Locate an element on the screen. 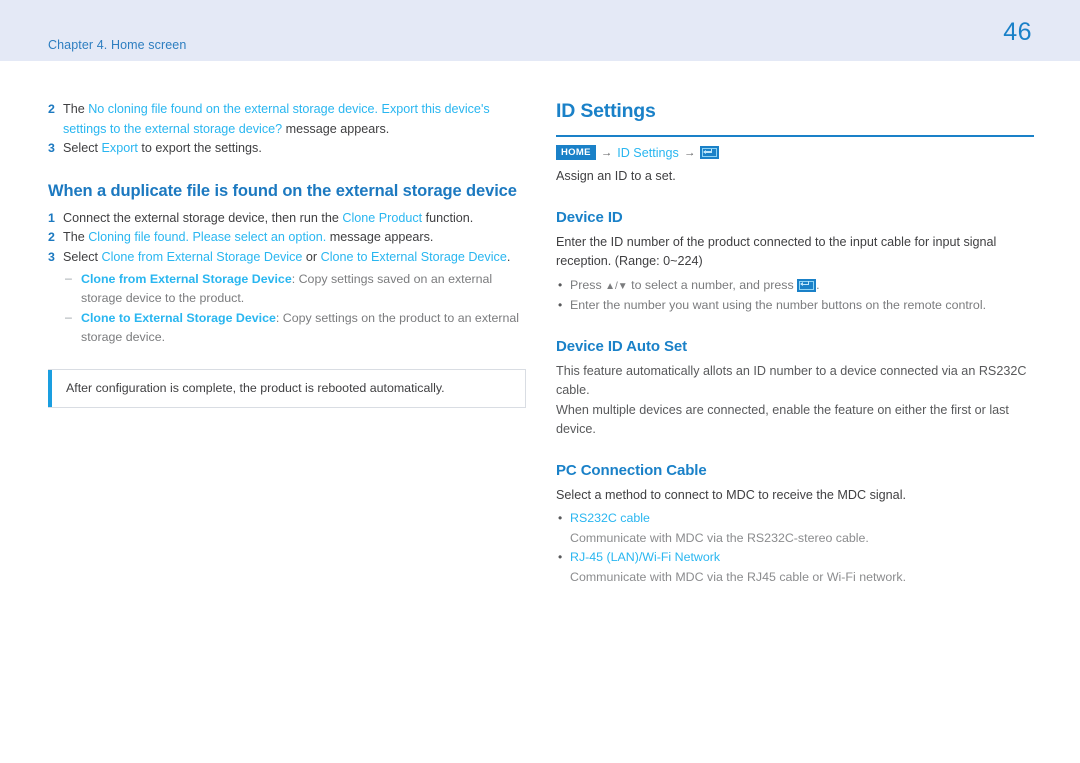 Image resolution: width=1080 pixels, height=763 pixels. section-heading-pc-connection-cable: PC Connection Cable is located at coordinates (631, 470).